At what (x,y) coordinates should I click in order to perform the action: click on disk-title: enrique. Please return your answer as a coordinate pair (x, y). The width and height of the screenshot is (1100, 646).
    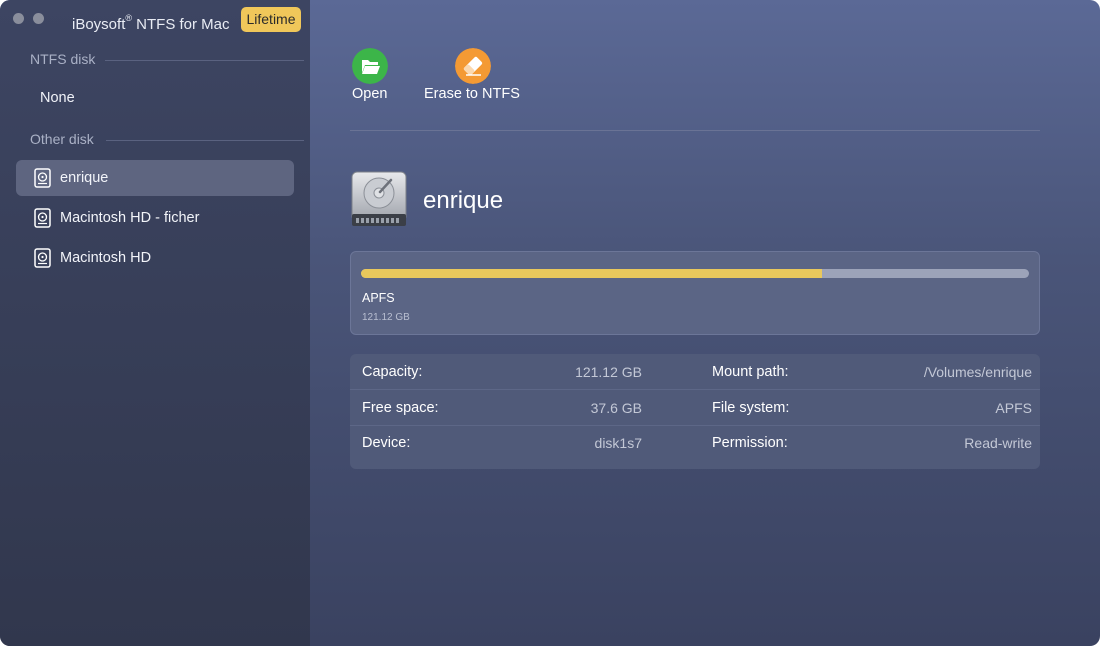
    Looking at the image, I should click on (463, 200).